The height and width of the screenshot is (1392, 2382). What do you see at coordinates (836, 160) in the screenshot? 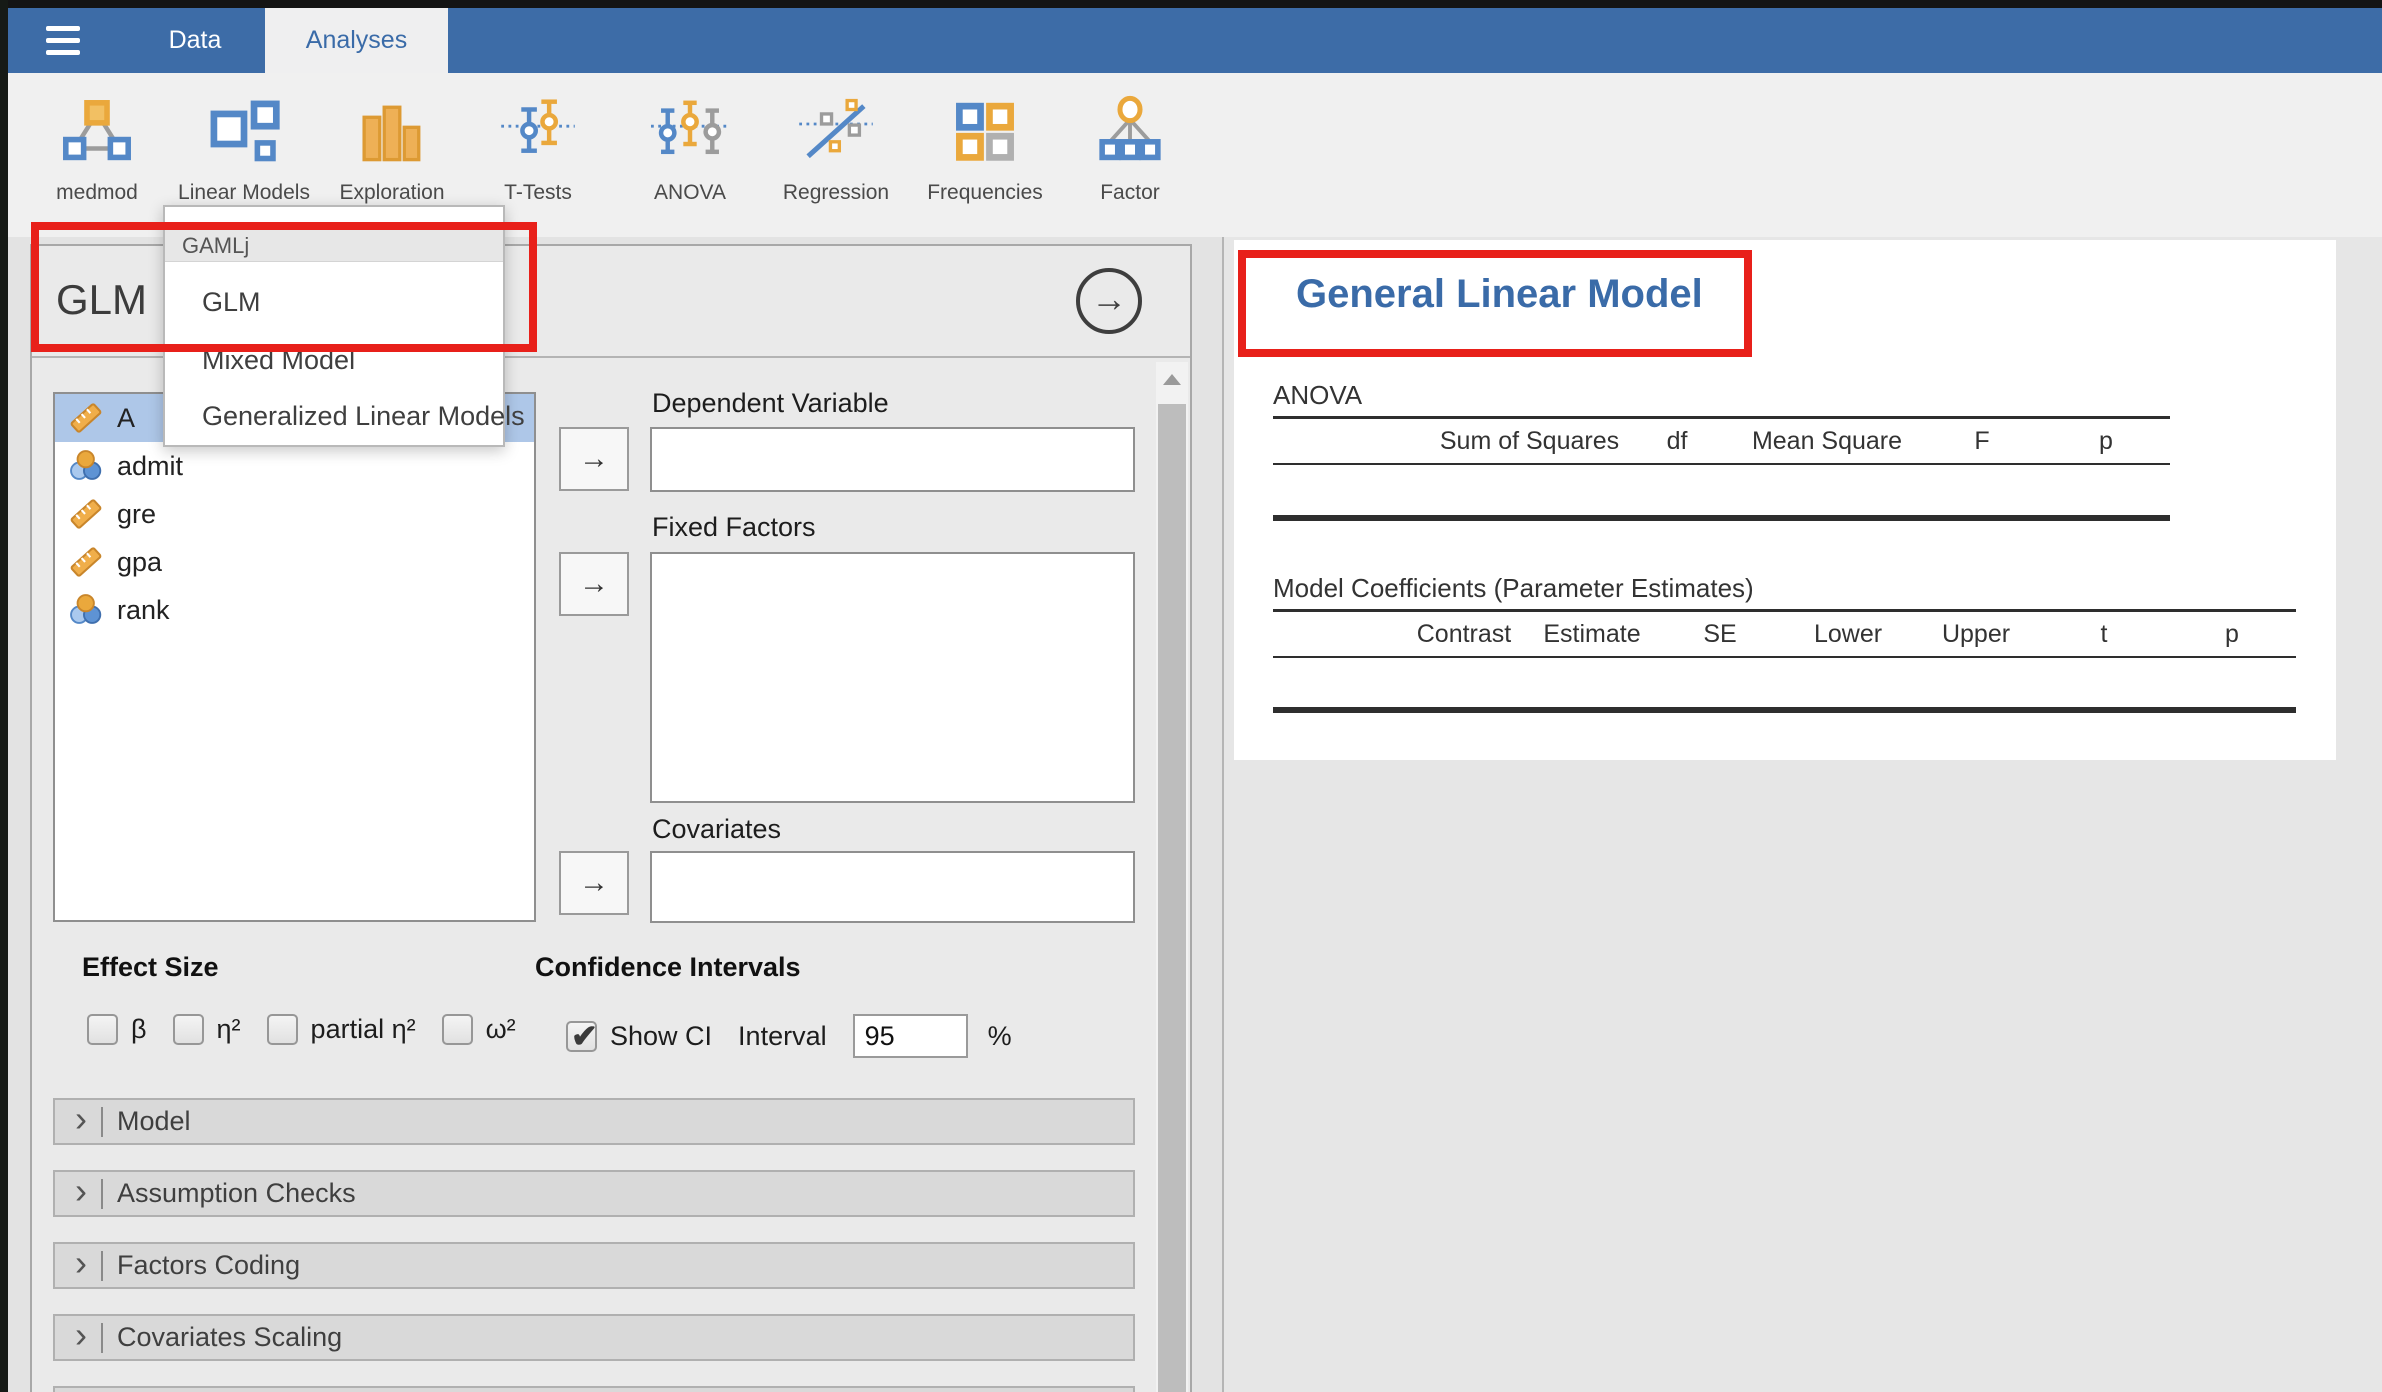
I see `ribbon-item-regression: Regression` at bounding box center [836, 160].